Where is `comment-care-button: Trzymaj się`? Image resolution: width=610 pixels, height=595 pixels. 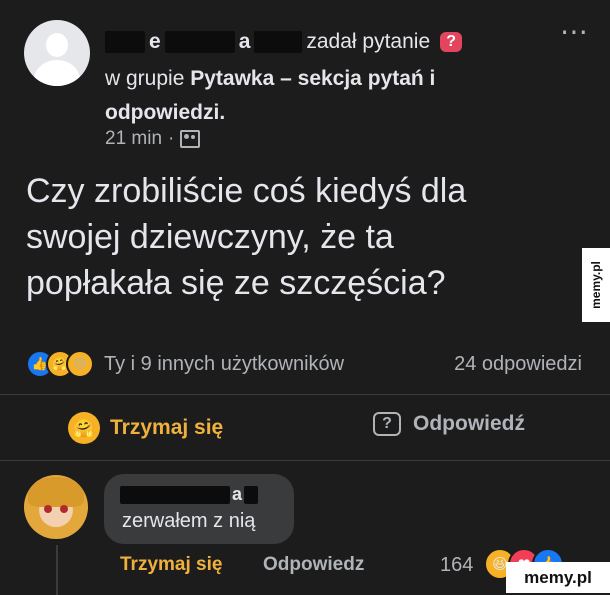
comment-care-button: Trzymaj się is located at coordinates (171, 565).